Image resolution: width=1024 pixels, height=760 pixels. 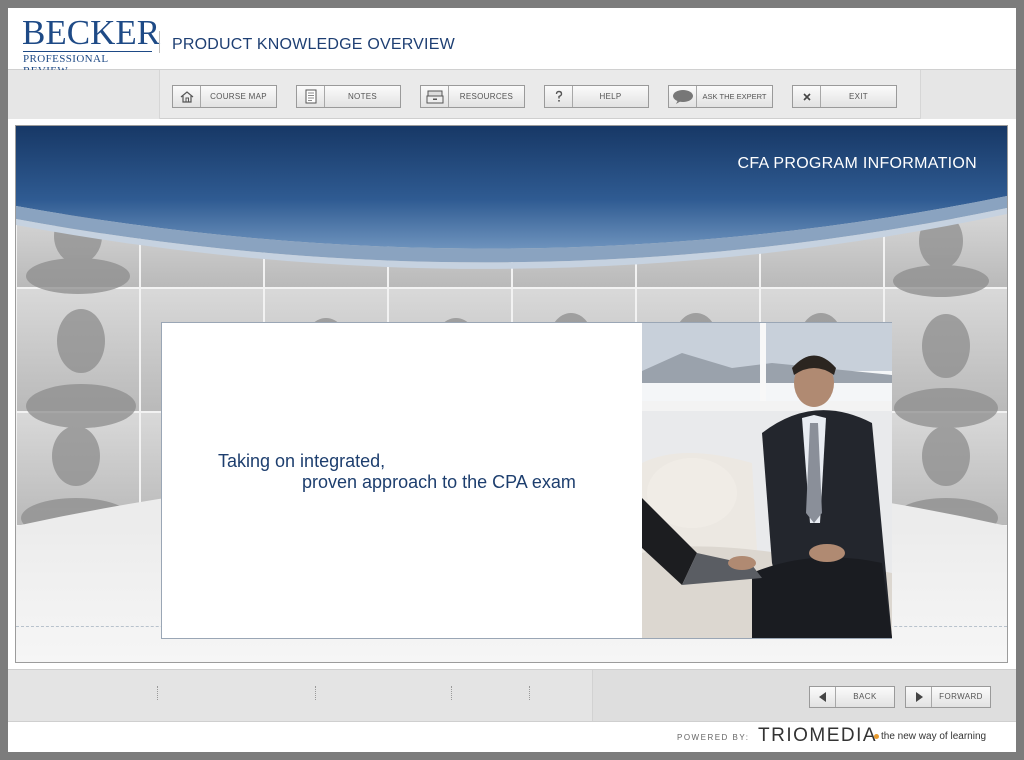 I want to click on ask-the-expert-button: ASK THE EXPERT, so click(x=720, y=96).